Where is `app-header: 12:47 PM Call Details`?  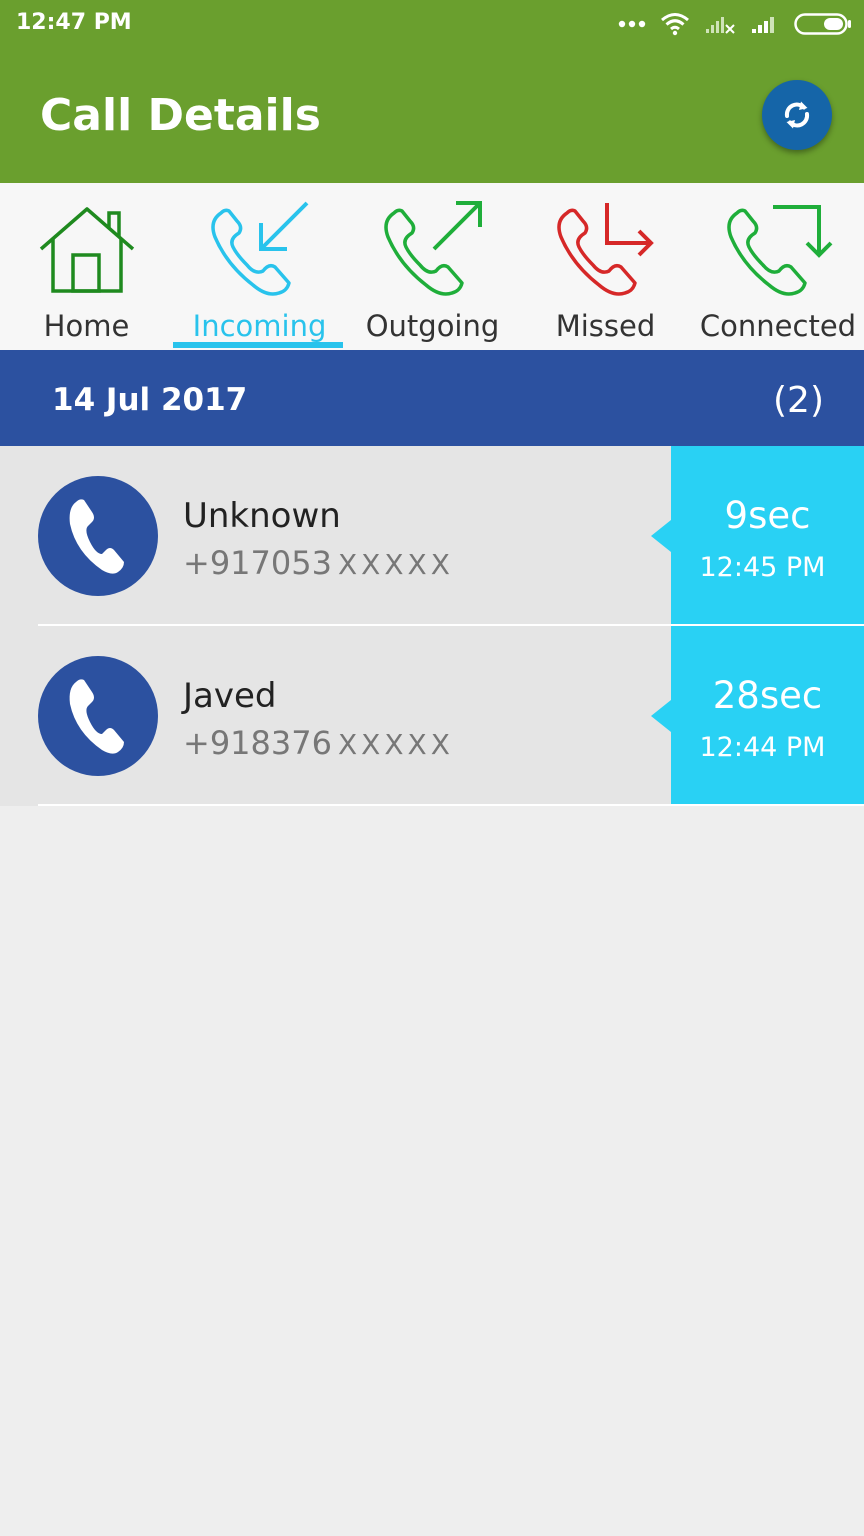 app-header: 12:47 PM Call Details is located at coordinates (432, 91).